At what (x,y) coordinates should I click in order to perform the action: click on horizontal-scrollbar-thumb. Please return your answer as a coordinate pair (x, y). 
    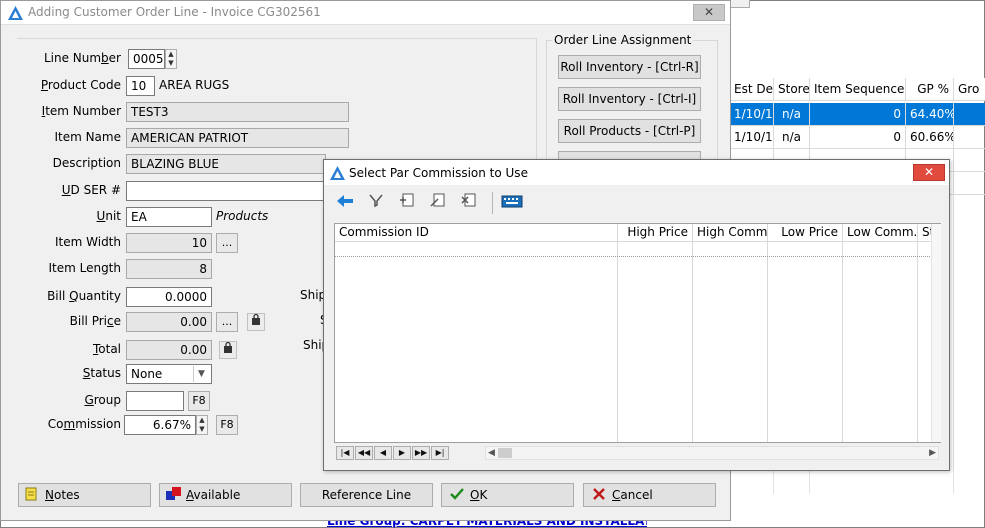
    Looking at the image, I should click on (505, 453).